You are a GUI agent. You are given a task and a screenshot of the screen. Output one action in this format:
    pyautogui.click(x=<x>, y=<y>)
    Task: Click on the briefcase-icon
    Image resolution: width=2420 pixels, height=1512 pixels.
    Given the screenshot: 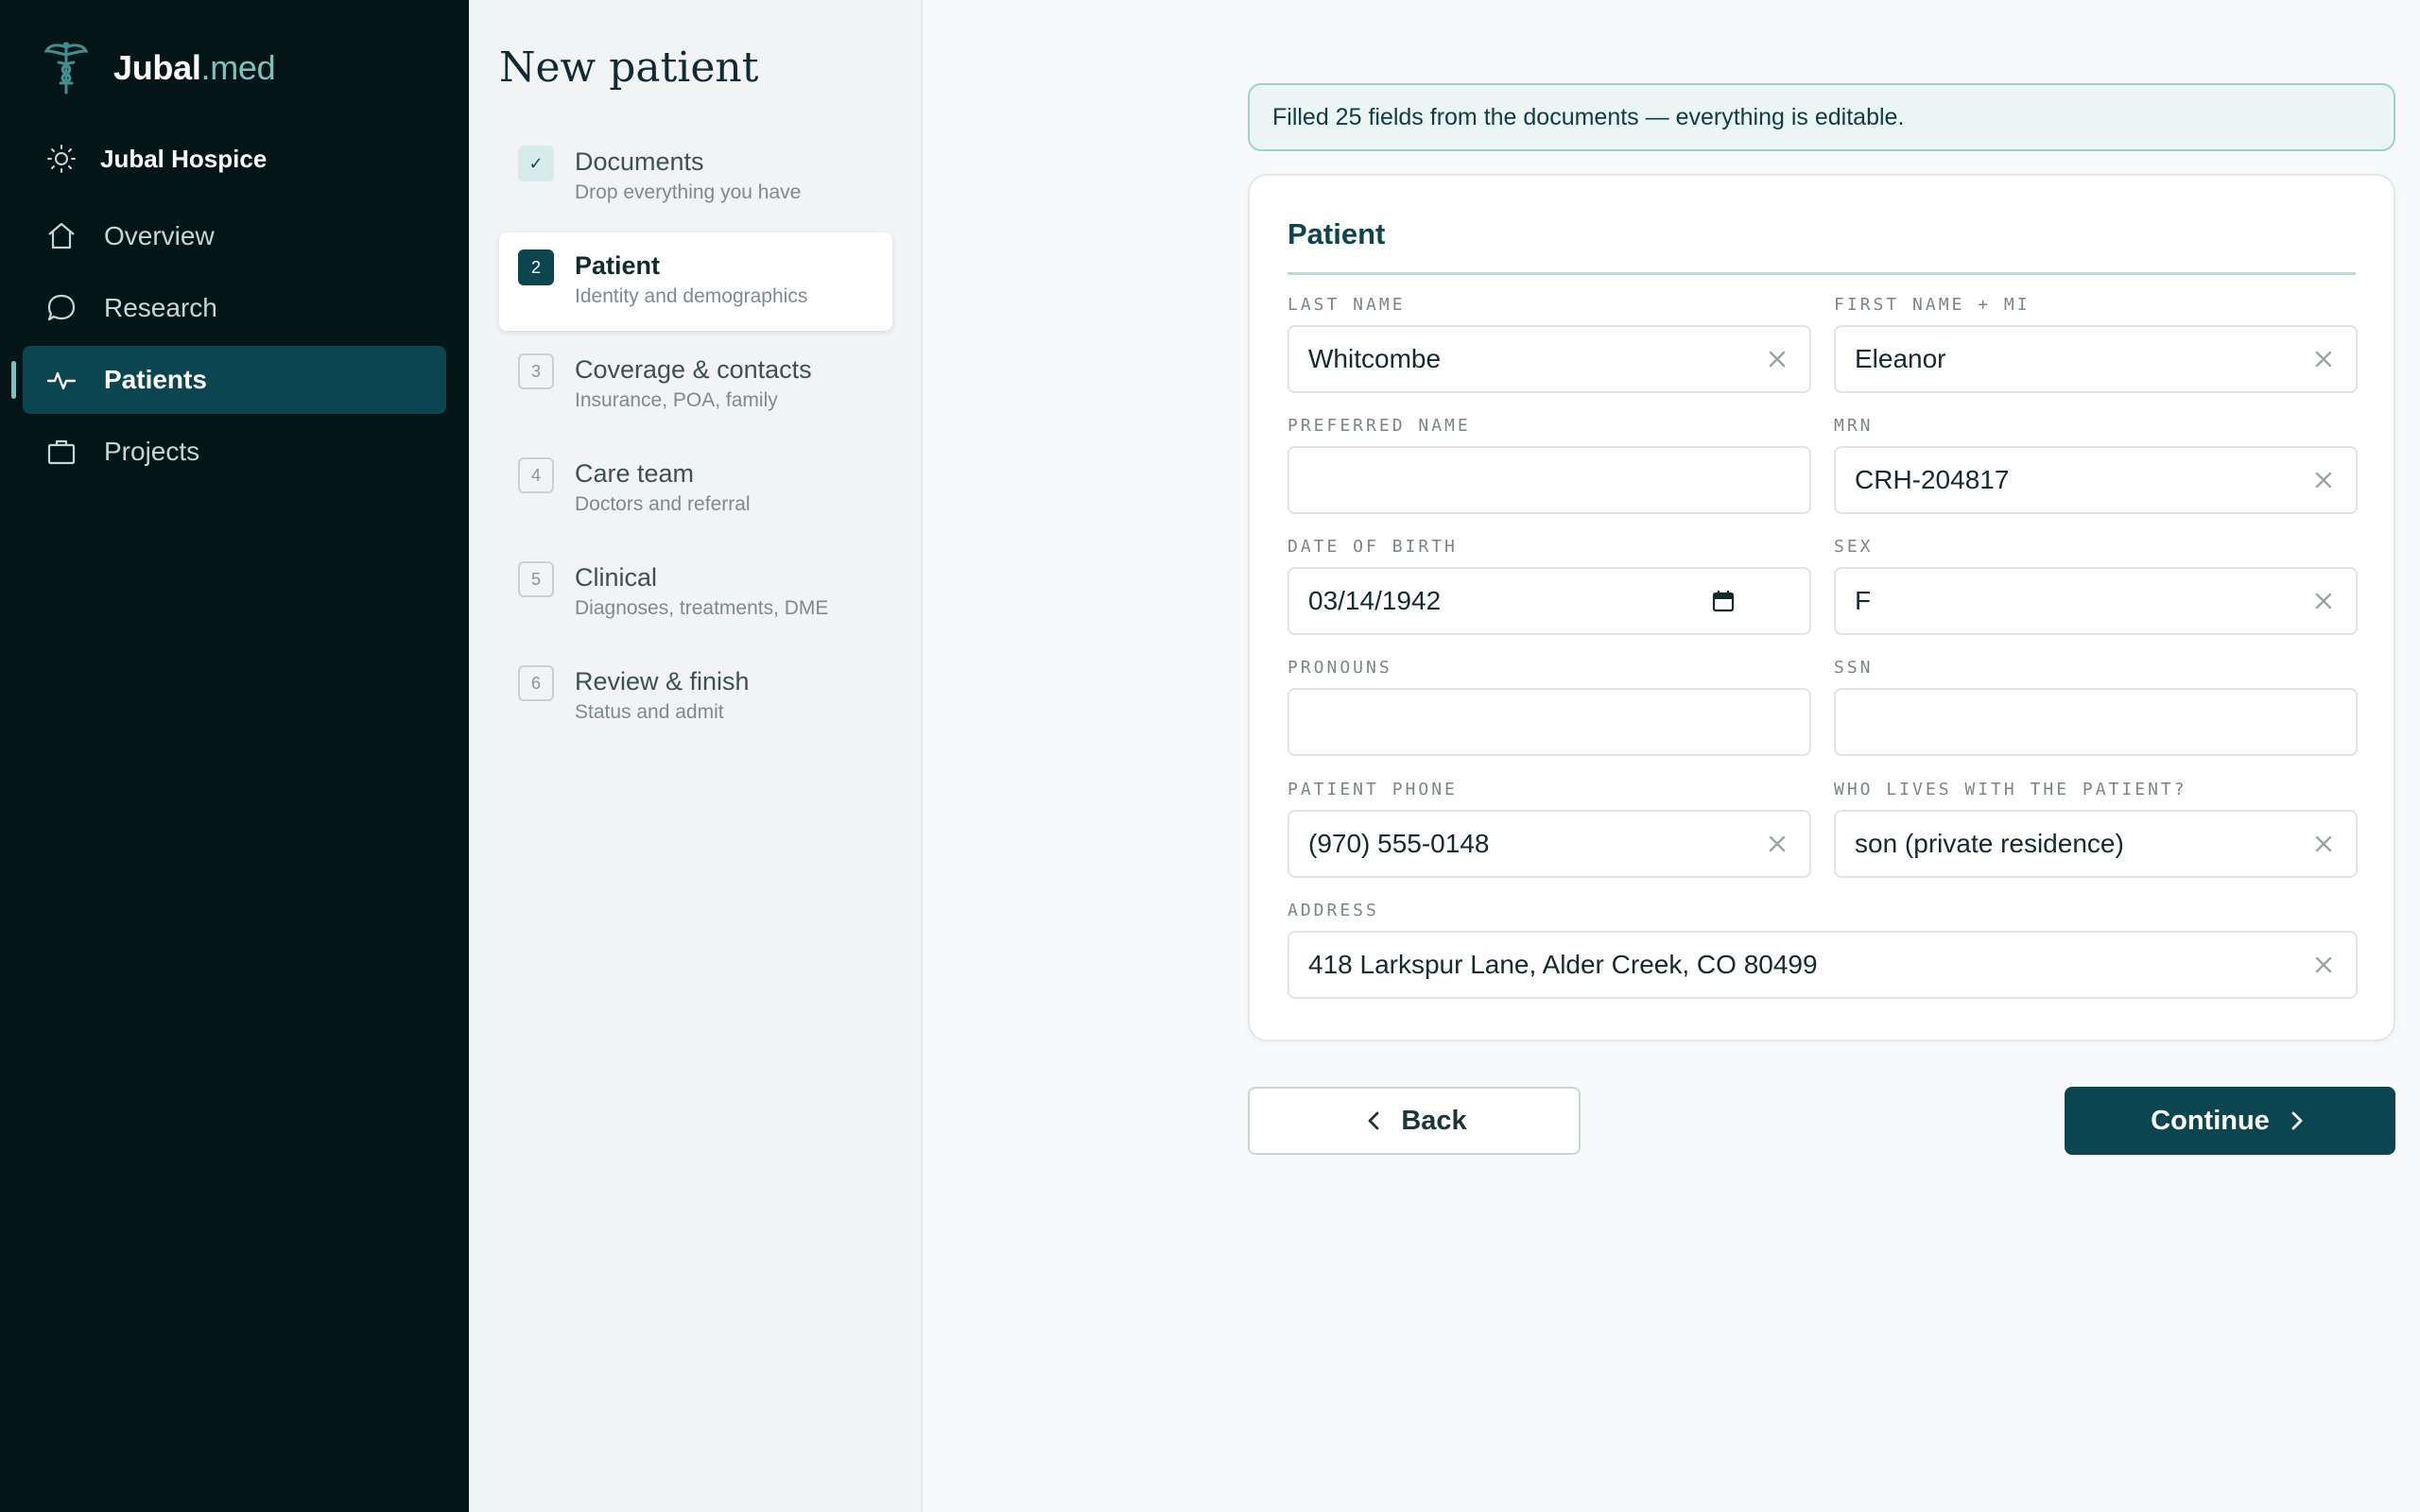 What is the action you would take?
    pyautogui.click(x=61, y=452)
    